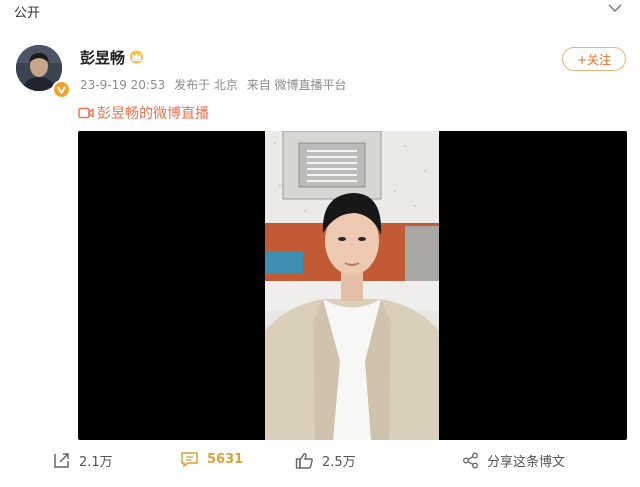  What do you see at coordinates (189, 460) in the screenshot?
I see `comment-icon` at bounding box center [189, 460].